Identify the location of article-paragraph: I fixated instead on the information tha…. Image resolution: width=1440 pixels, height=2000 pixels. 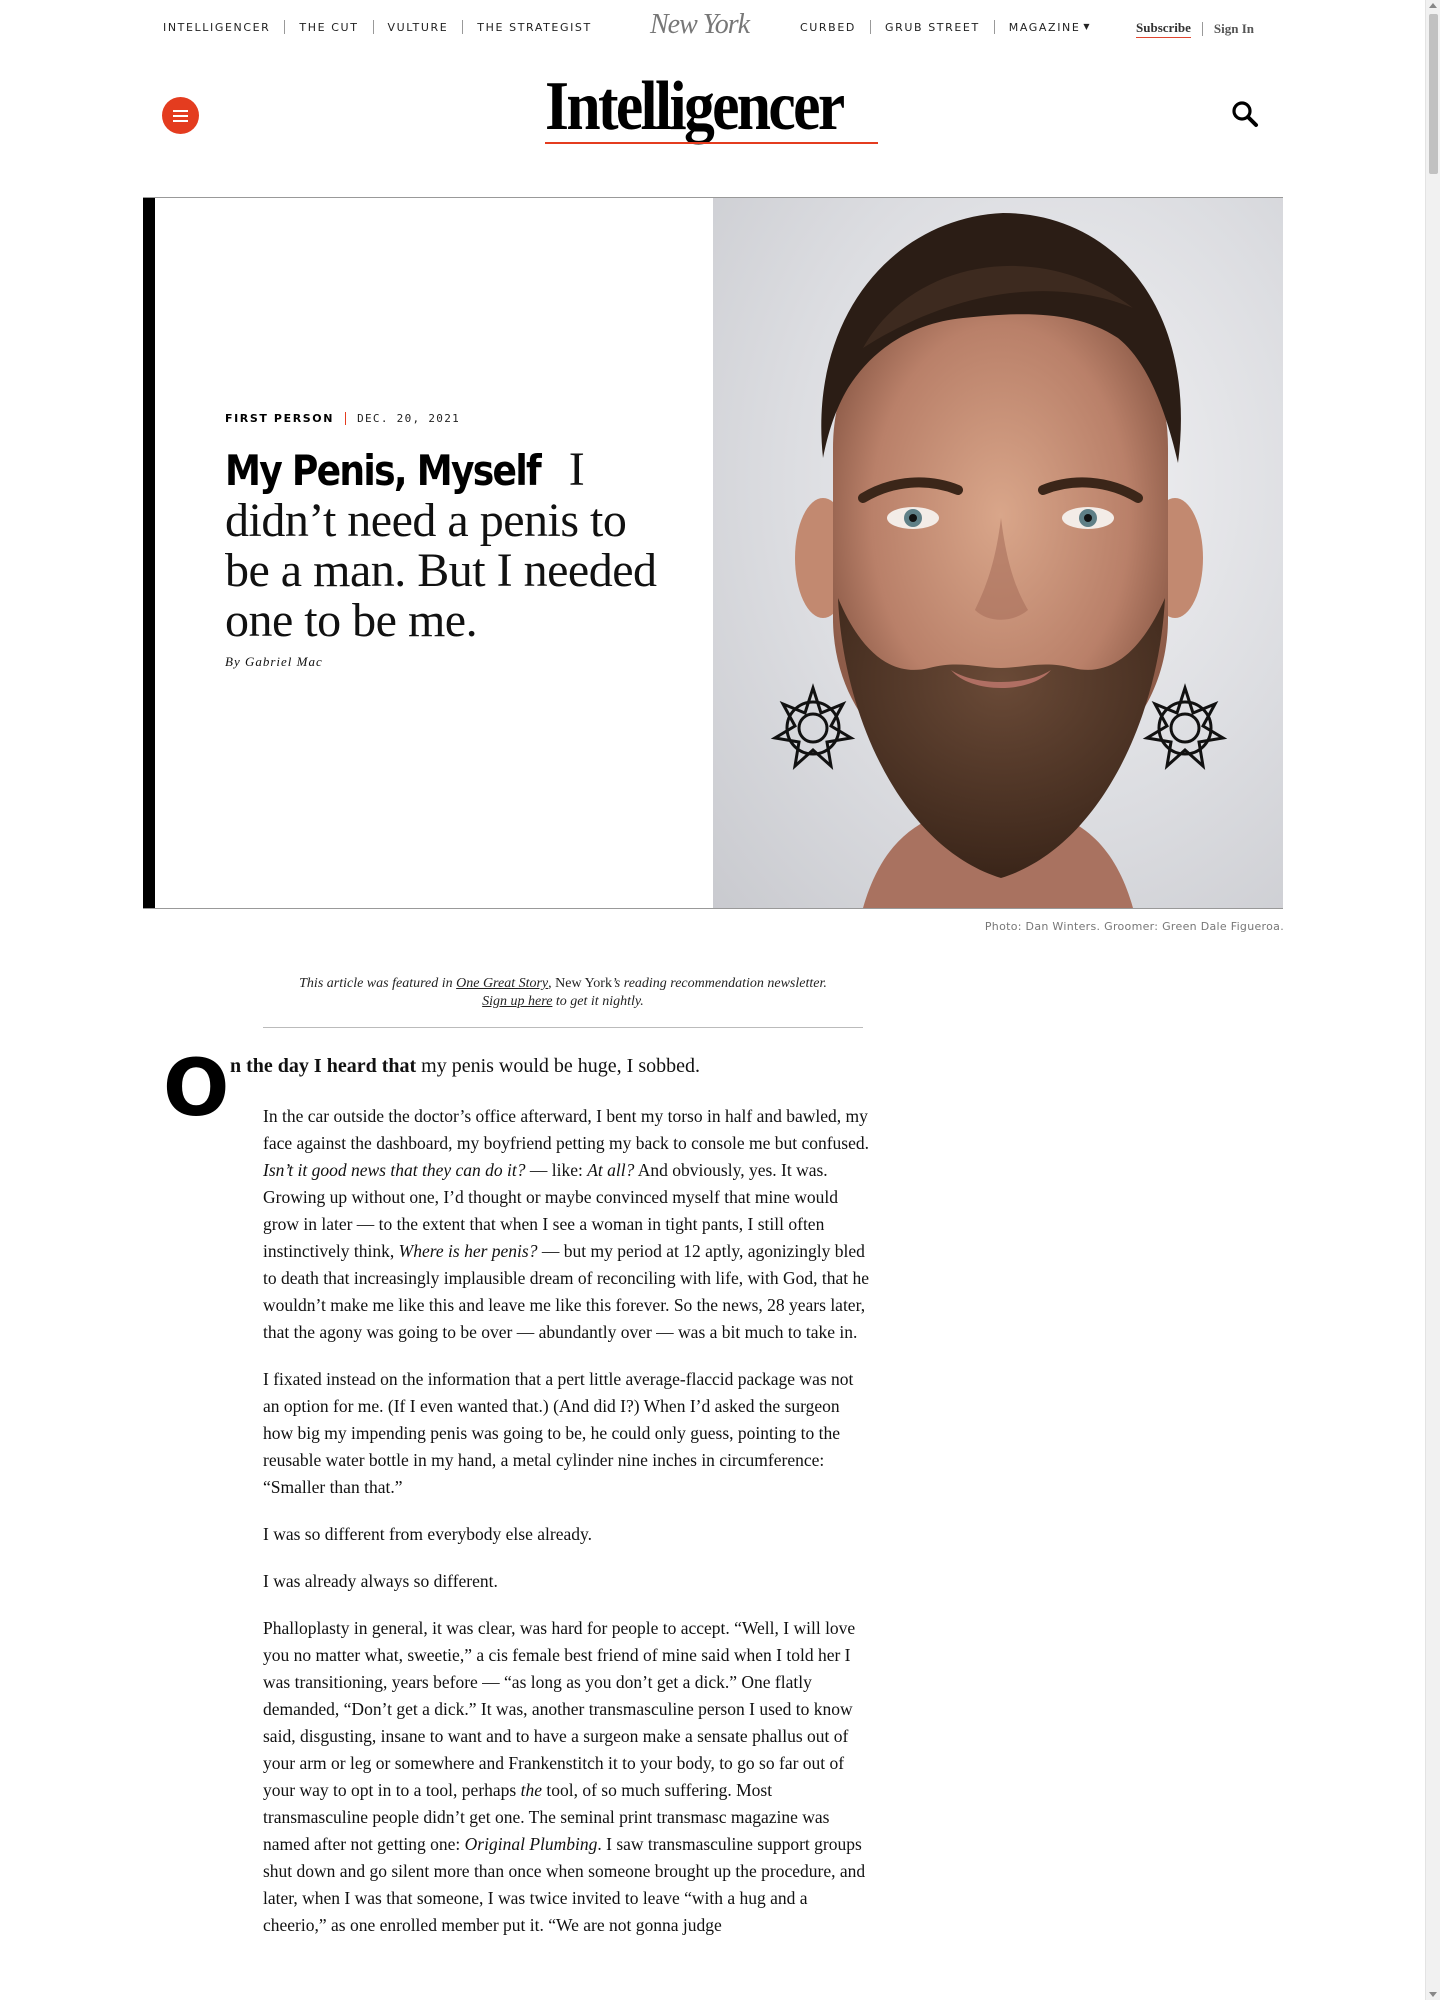
(558, 1433).